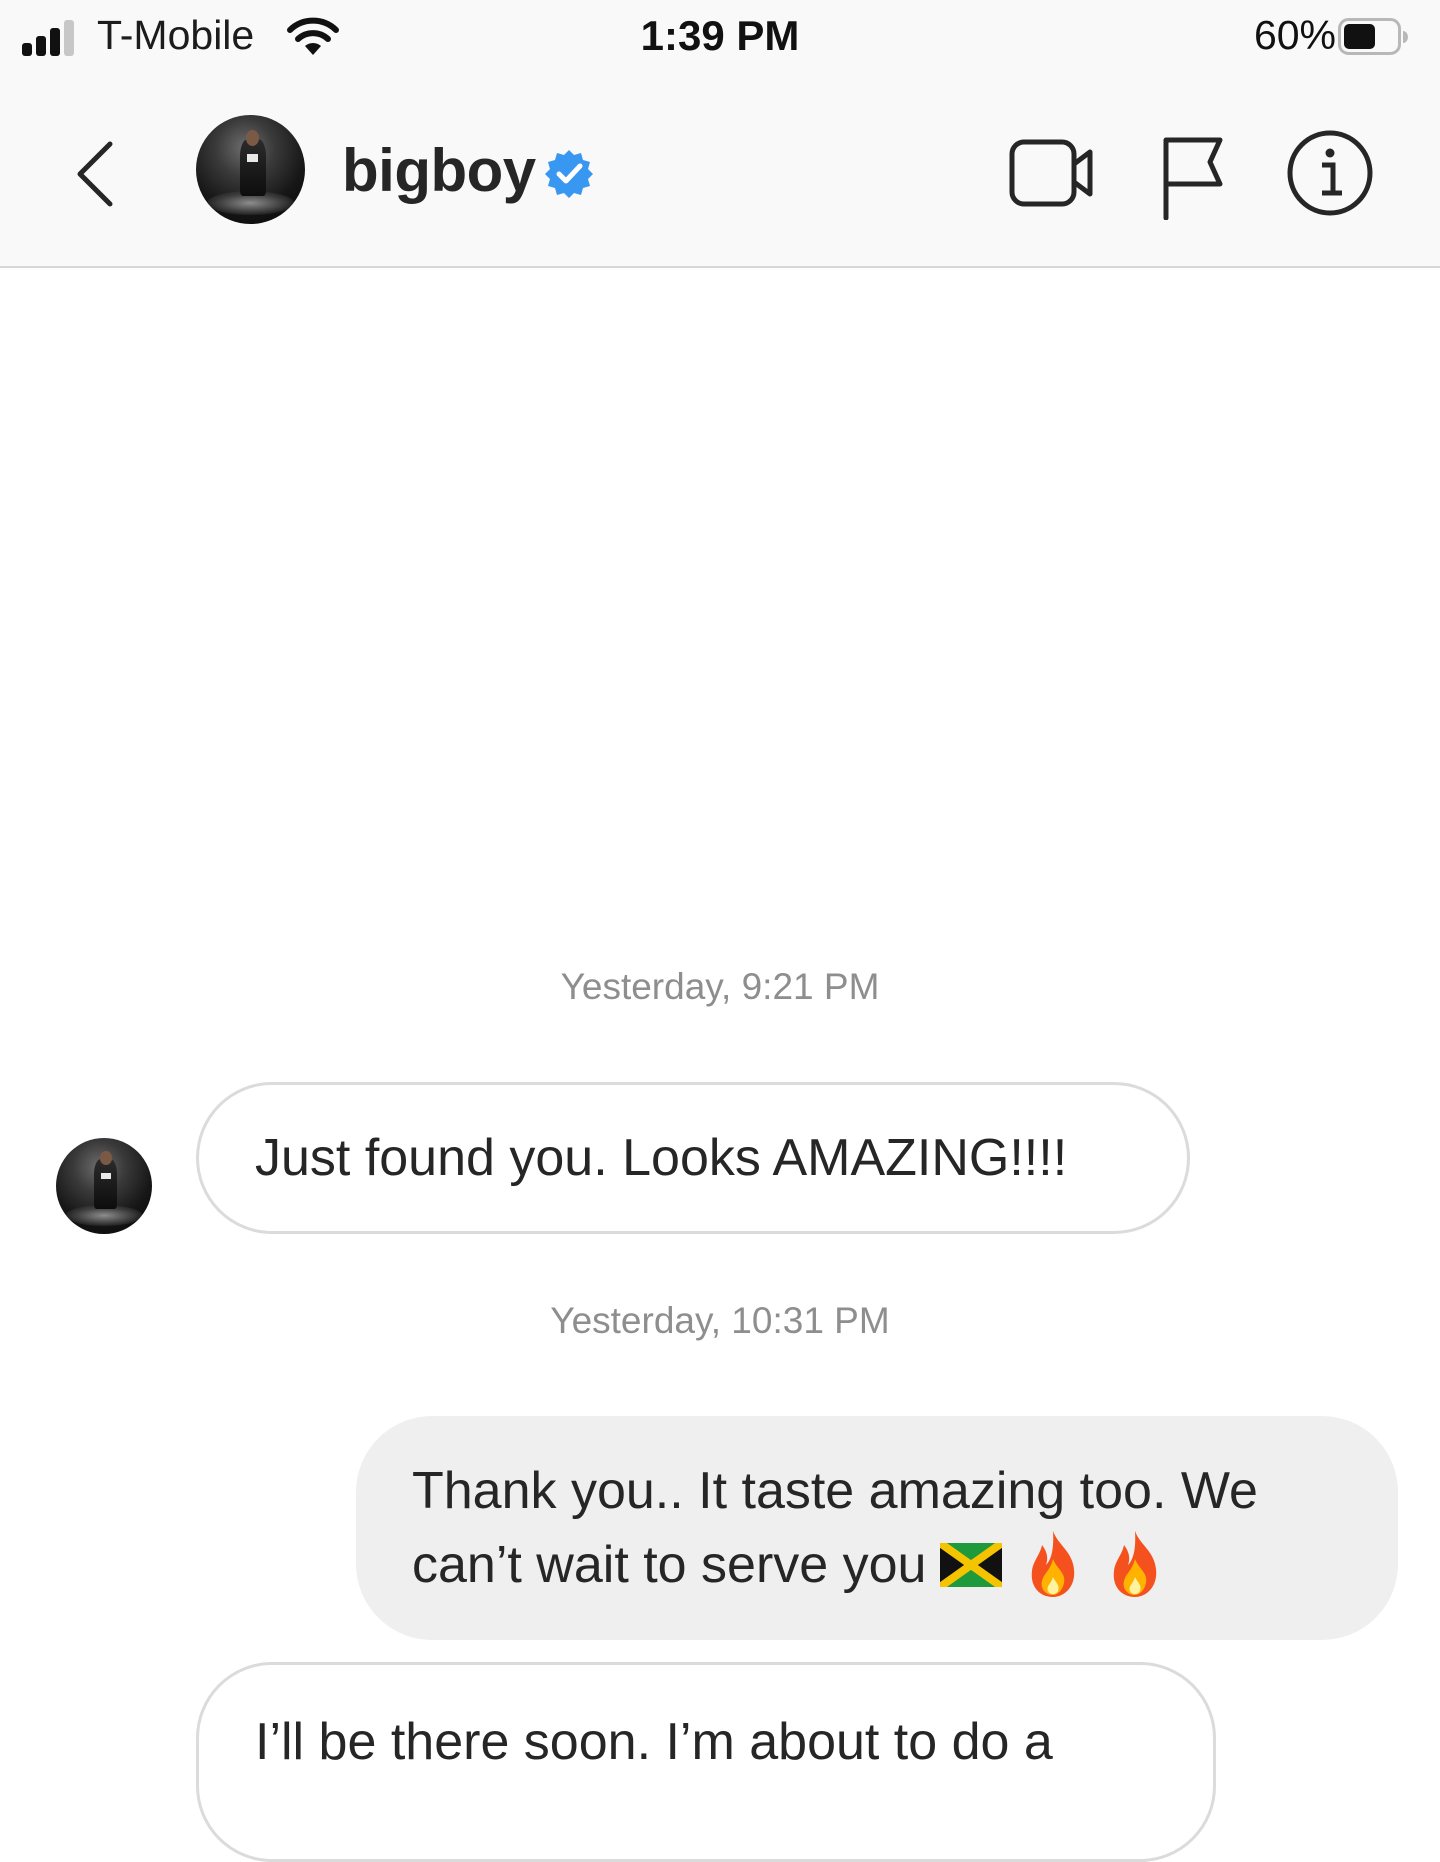 Image resolution: width=1440 pixels, height=1862 pixels. Describe the element at coordinates (1294, 35) in the screenshot. I see `battery-percent: 60%` at that location.